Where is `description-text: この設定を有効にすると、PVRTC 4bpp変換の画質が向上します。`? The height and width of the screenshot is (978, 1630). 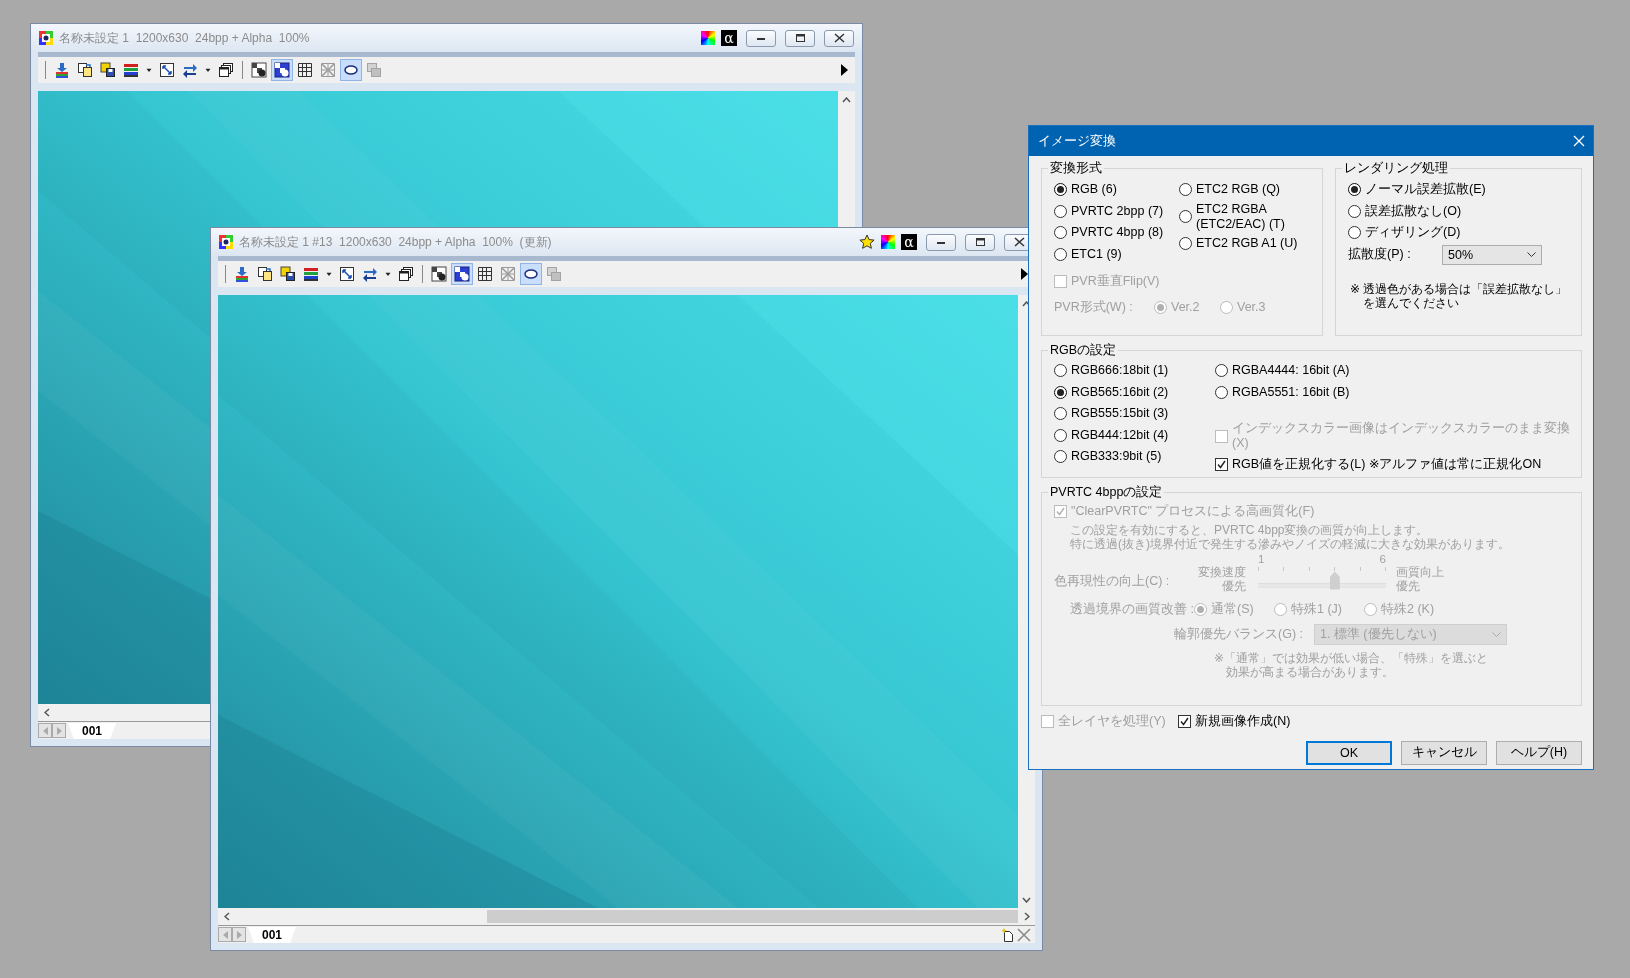 description-text: この設定を有効にすると、PVRTC 4bpp変換の画質が向上します。 is located at coordinates (1250, 529).